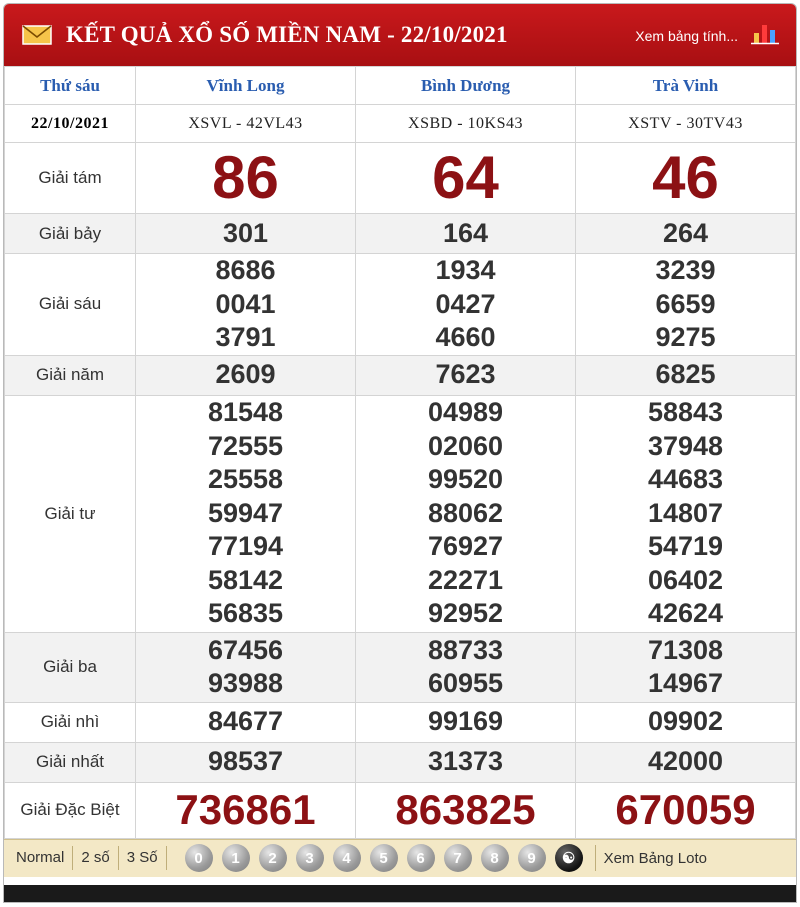 The image size is (800, 907). Describe the element at coordinates (568, 858) in the screenshot. I see `yin-yang-icon: ☯` at that location.